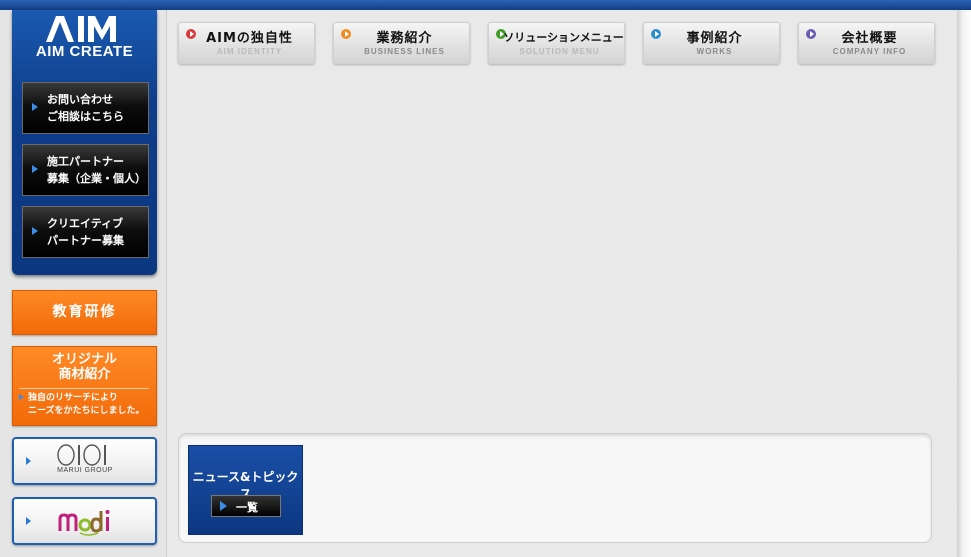  I want to click on original-sub-line1: 独自のリサーチにより, so click(73, 398).